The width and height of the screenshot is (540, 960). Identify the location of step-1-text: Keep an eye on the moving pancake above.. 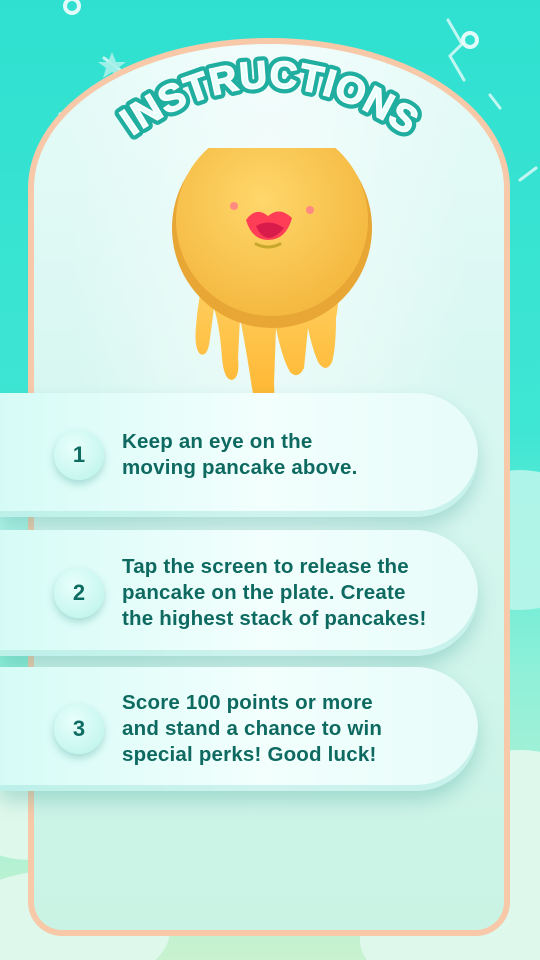
(240, 454).